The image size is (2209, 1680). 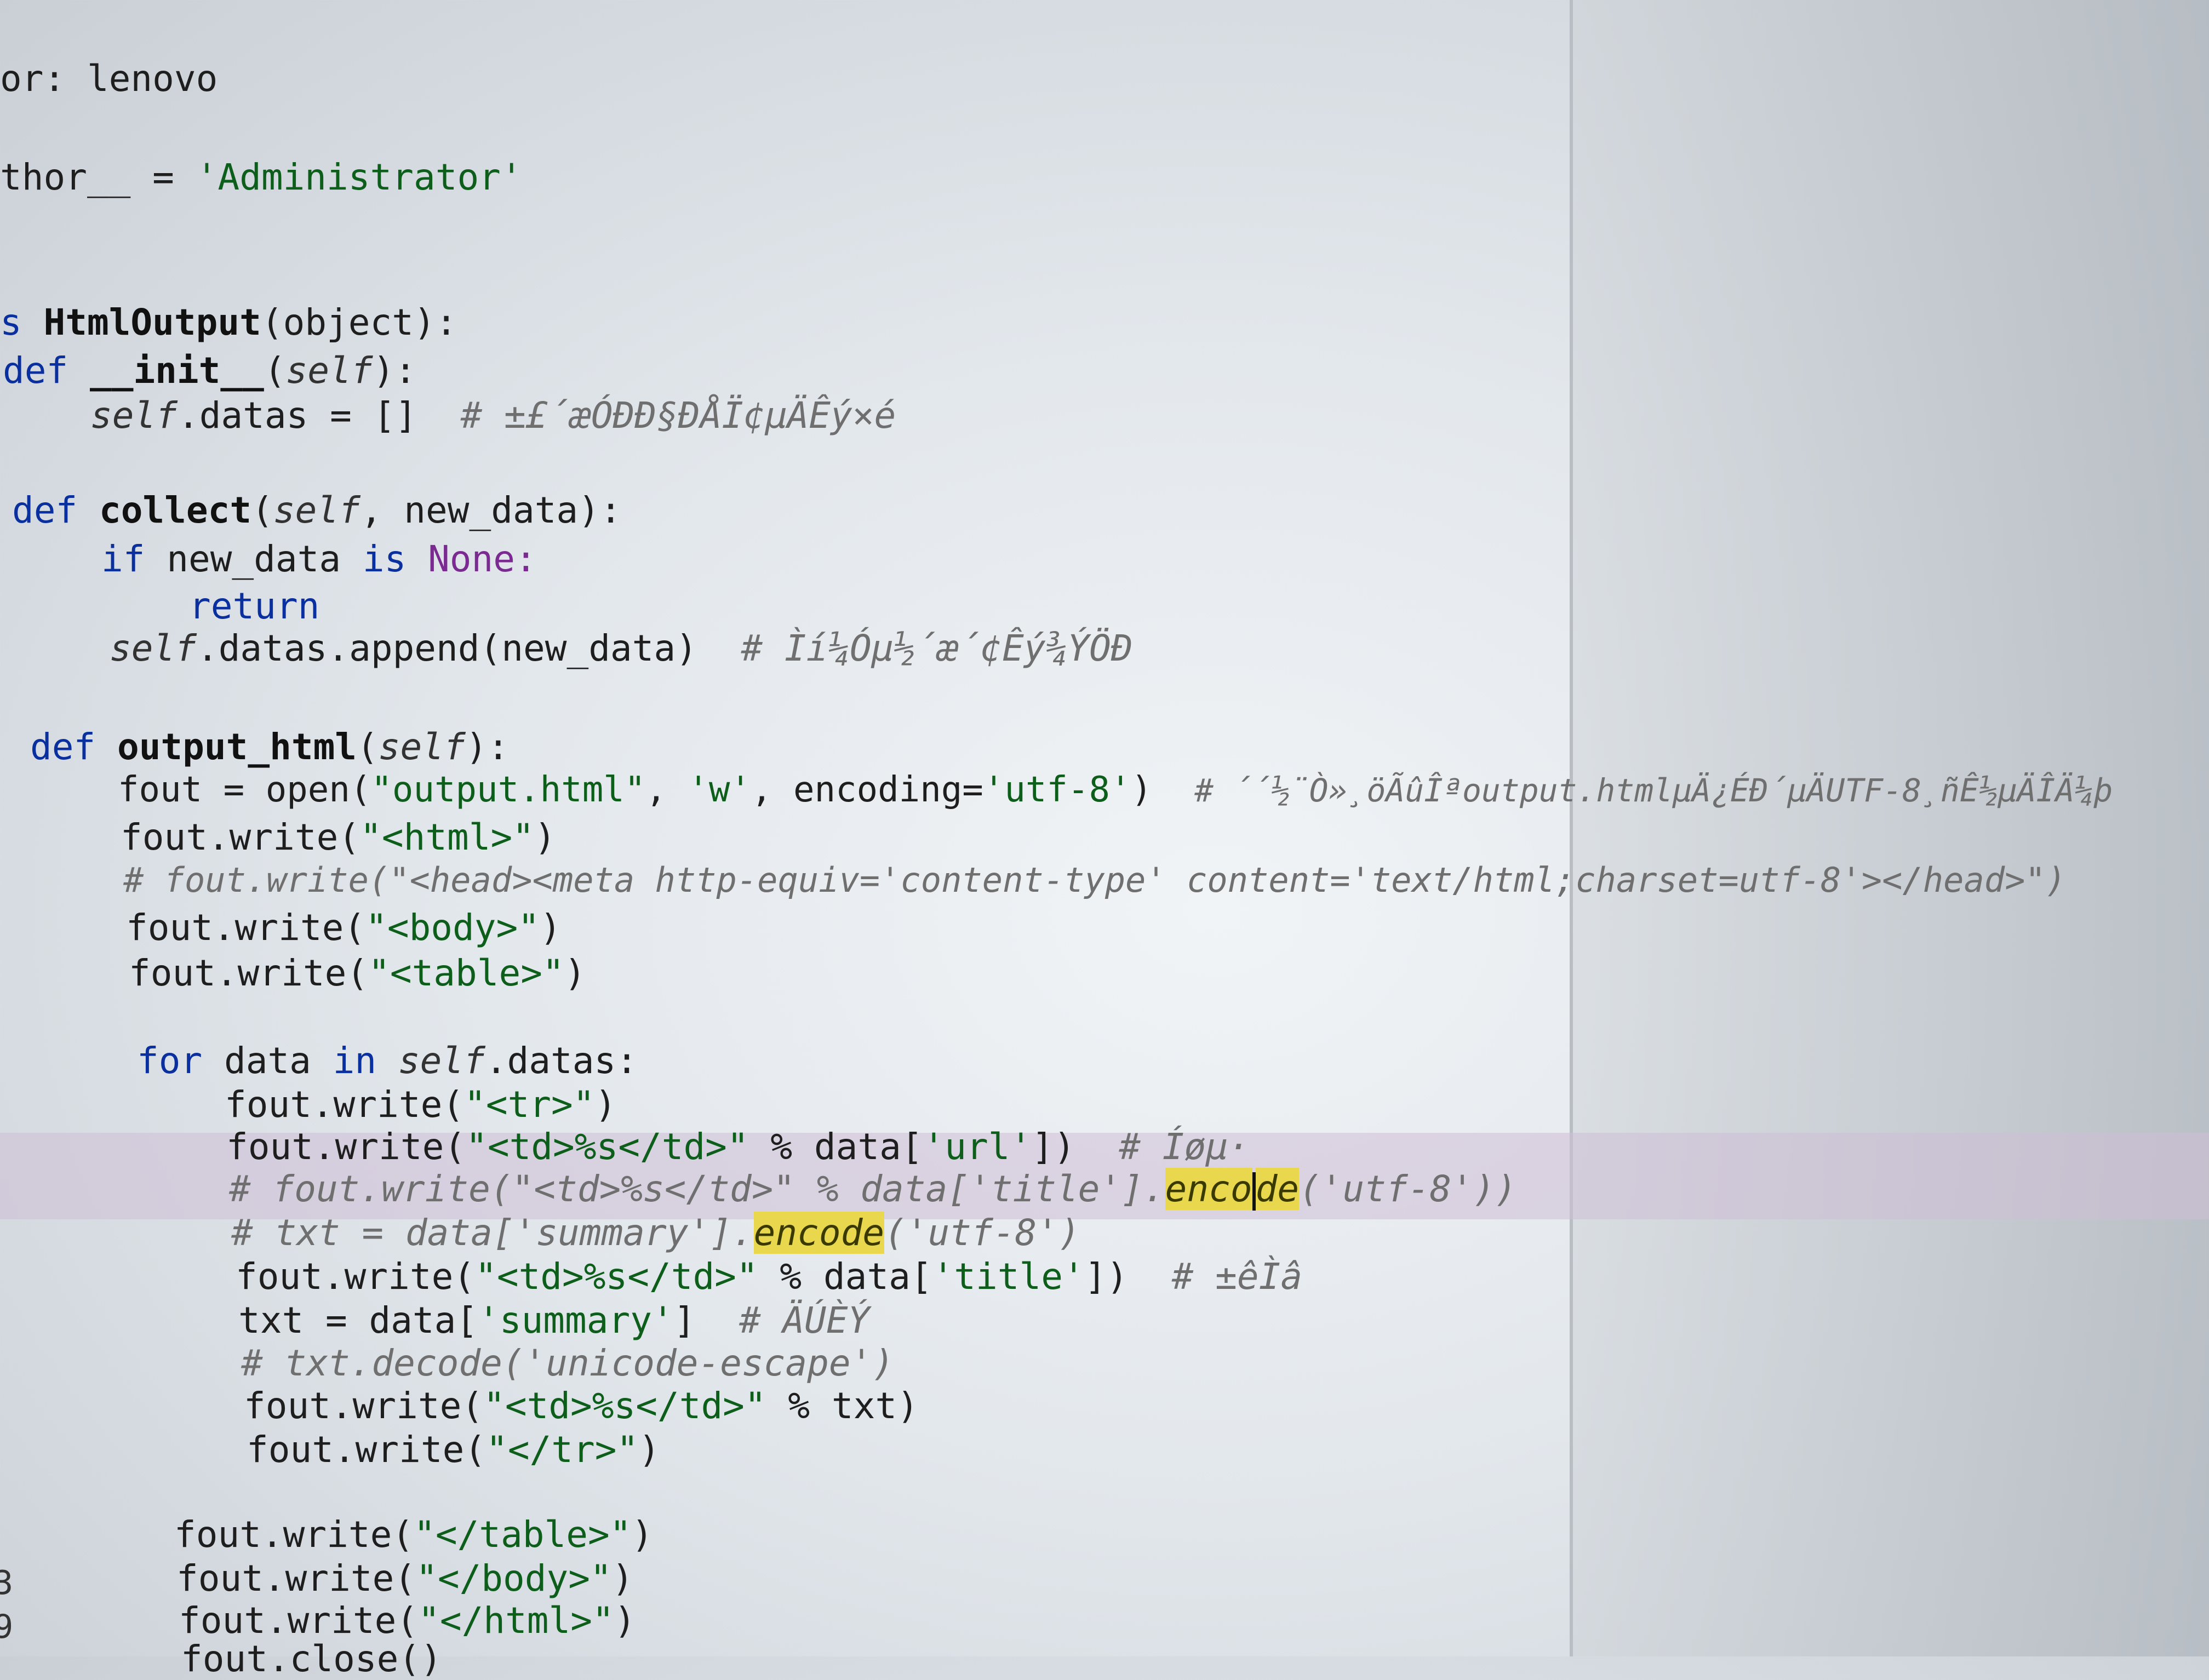 I want to click on keyword: in, so click(x=365, y=1061).